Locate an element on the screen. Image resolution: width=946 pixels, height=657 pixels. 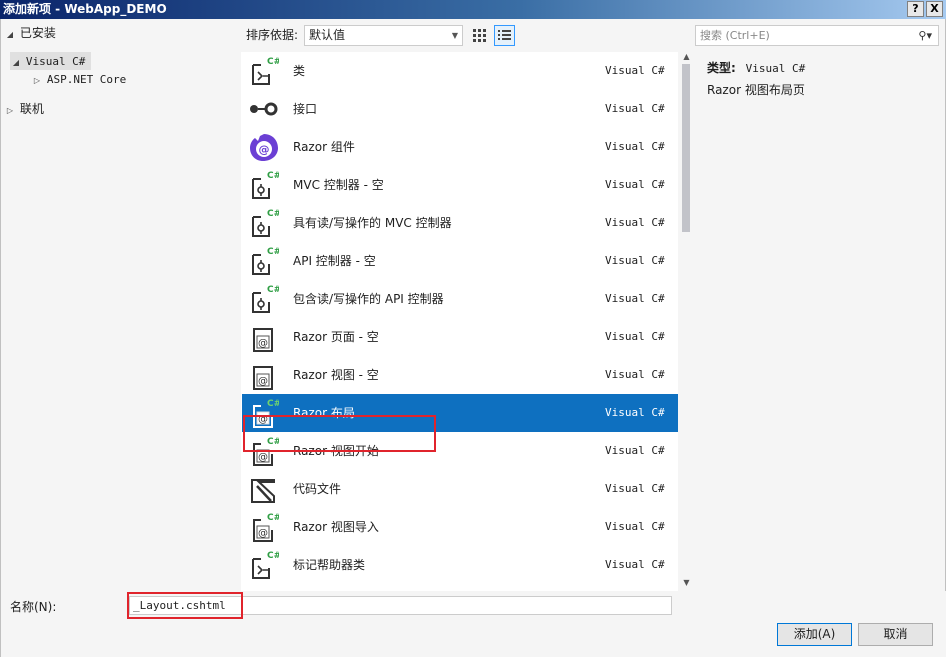
sort-toolbar: 排序依据: 默认值 ▼ is located at coordinates (468, 35).